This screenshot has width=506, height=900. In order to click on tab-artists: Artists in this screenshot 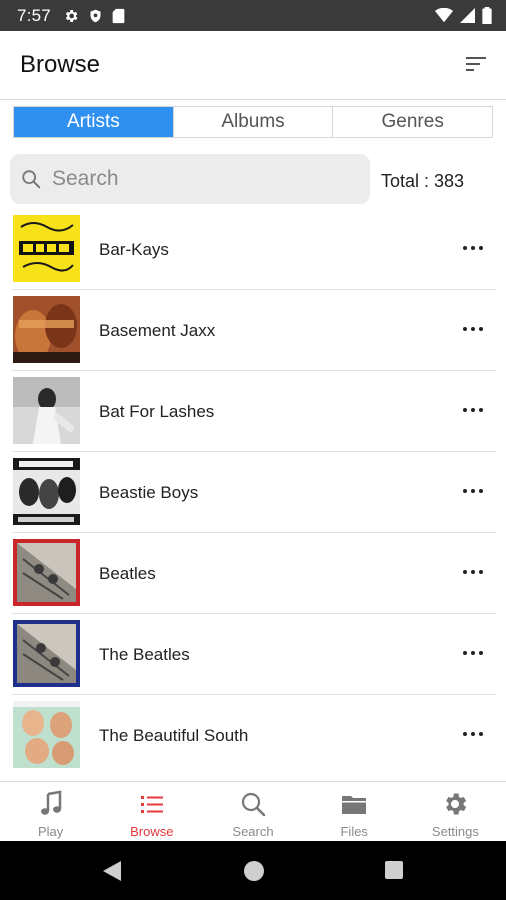, I will do `click(94, 122)`.